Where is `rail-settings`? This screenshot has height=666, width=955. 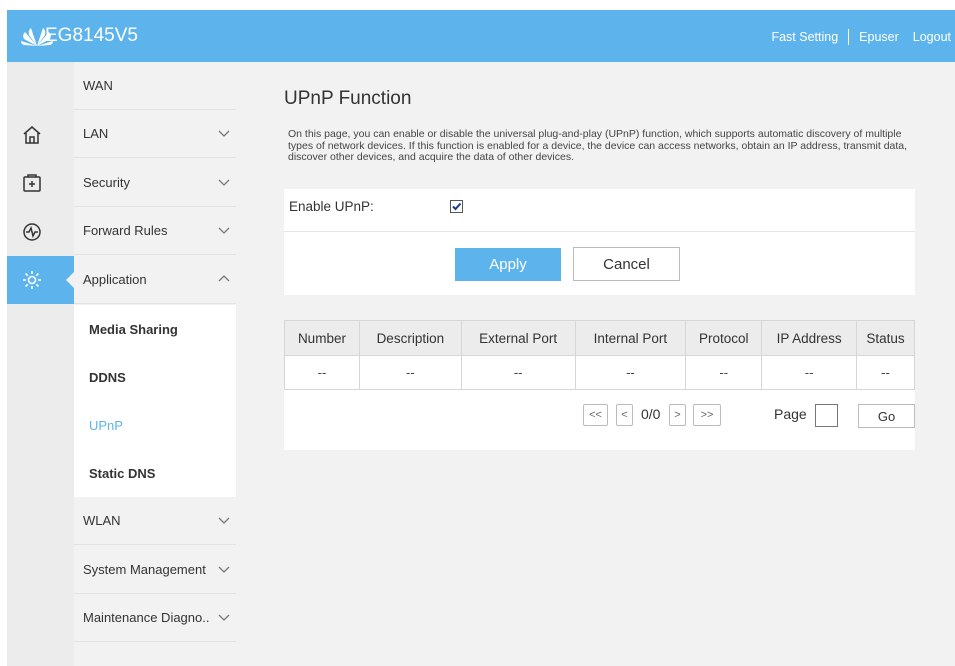
rail-settings is located at coordinates (40, 280).